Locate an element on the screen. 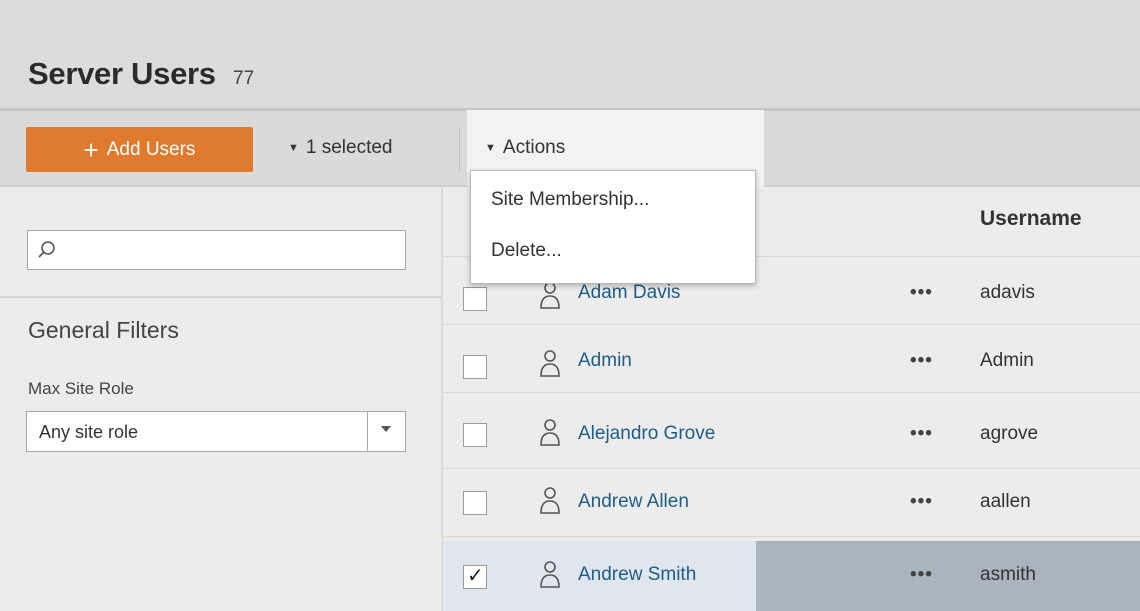 Image resolution: width=1140 pixels, height=611 pixels. page-title: Server Users is located at coordinates (122, 73).